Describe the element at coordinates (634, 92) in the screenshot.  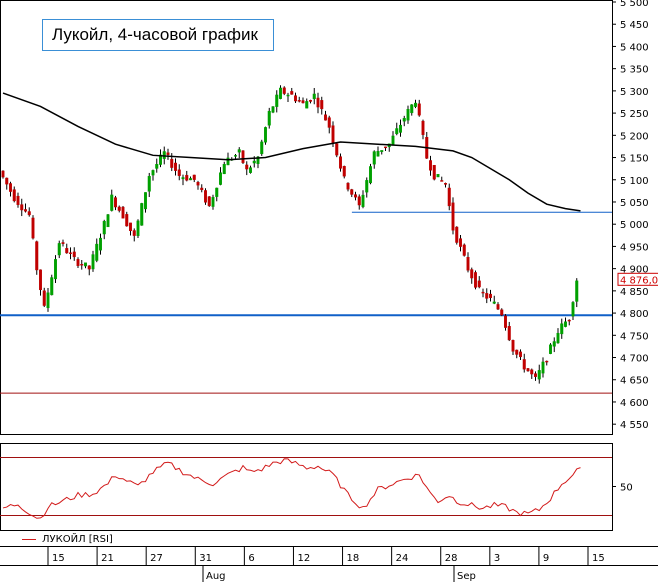
I see `price-tick-label: 5 300` at that location.